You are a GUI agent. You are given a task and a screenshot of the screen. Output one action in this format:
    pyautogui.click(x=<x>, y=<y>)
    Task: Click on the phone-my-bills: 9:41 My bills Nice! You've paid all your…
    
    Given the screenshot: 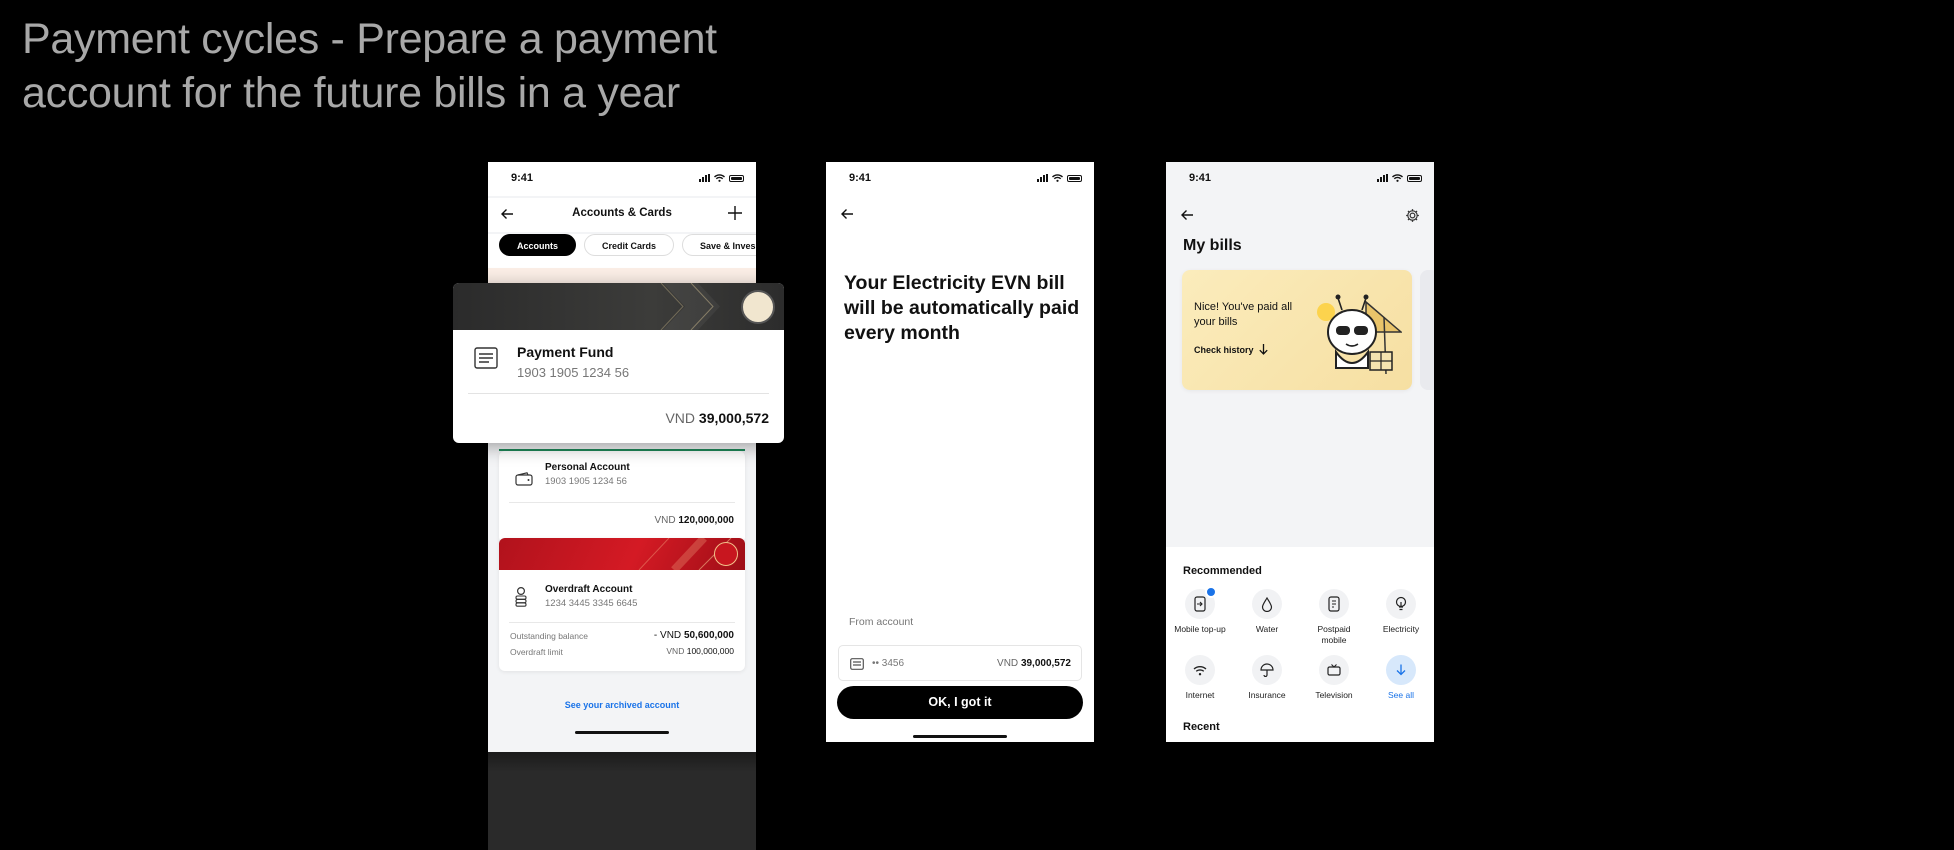 What is the action you would take?
    pyautogui.click(x=1300, y=452)
    